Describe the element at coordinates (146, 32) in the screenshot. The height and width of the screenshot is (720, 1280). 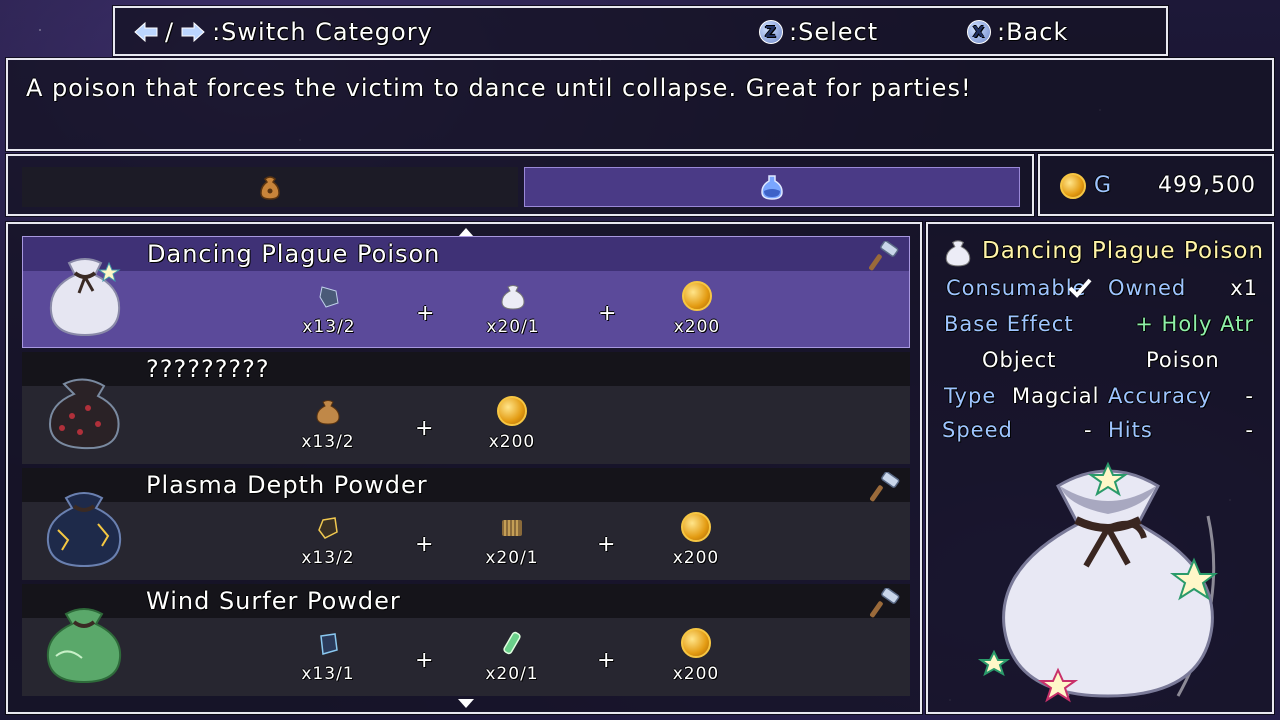
I see `arrow-left-icon` at that location.